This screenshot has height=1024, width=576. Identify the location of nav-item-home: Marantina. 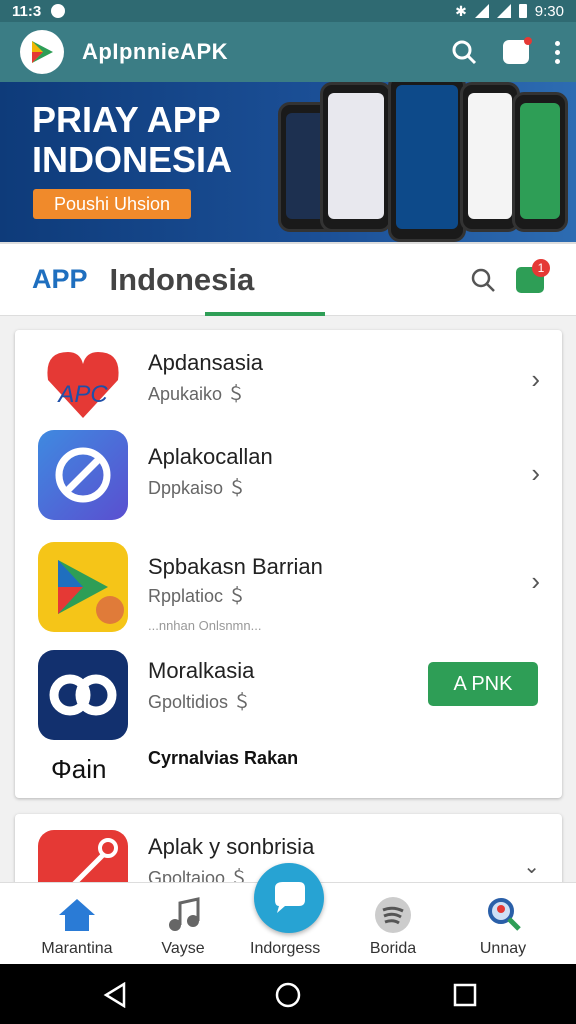
(77, 924).